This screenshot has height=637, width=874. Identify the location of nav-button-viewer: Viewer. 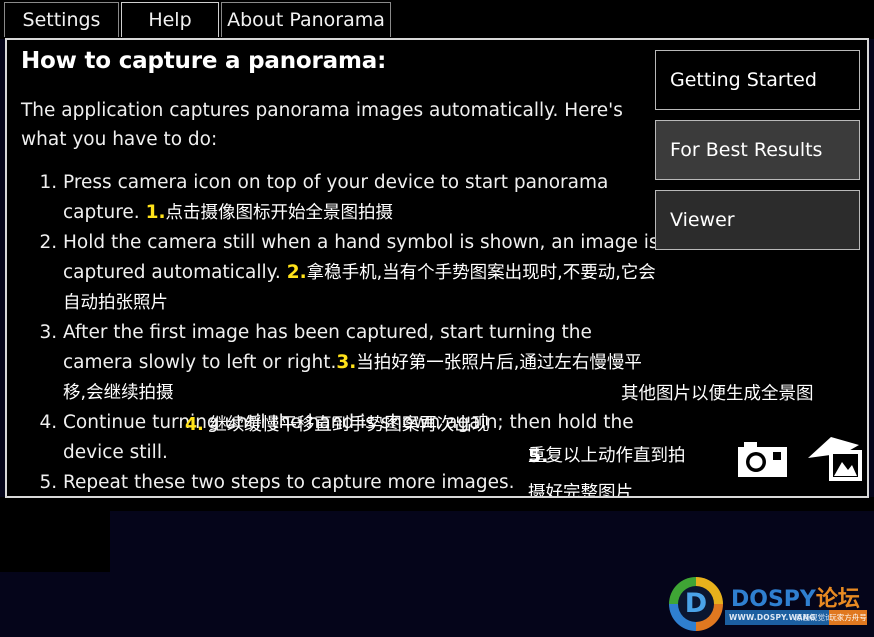
(757, 220).